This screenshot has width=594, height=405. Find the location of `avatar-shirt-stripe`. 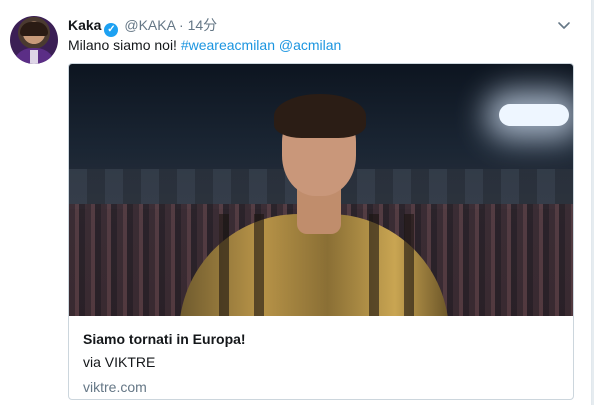

avatar-shirt-stripe is located at coordinates (34, 57).